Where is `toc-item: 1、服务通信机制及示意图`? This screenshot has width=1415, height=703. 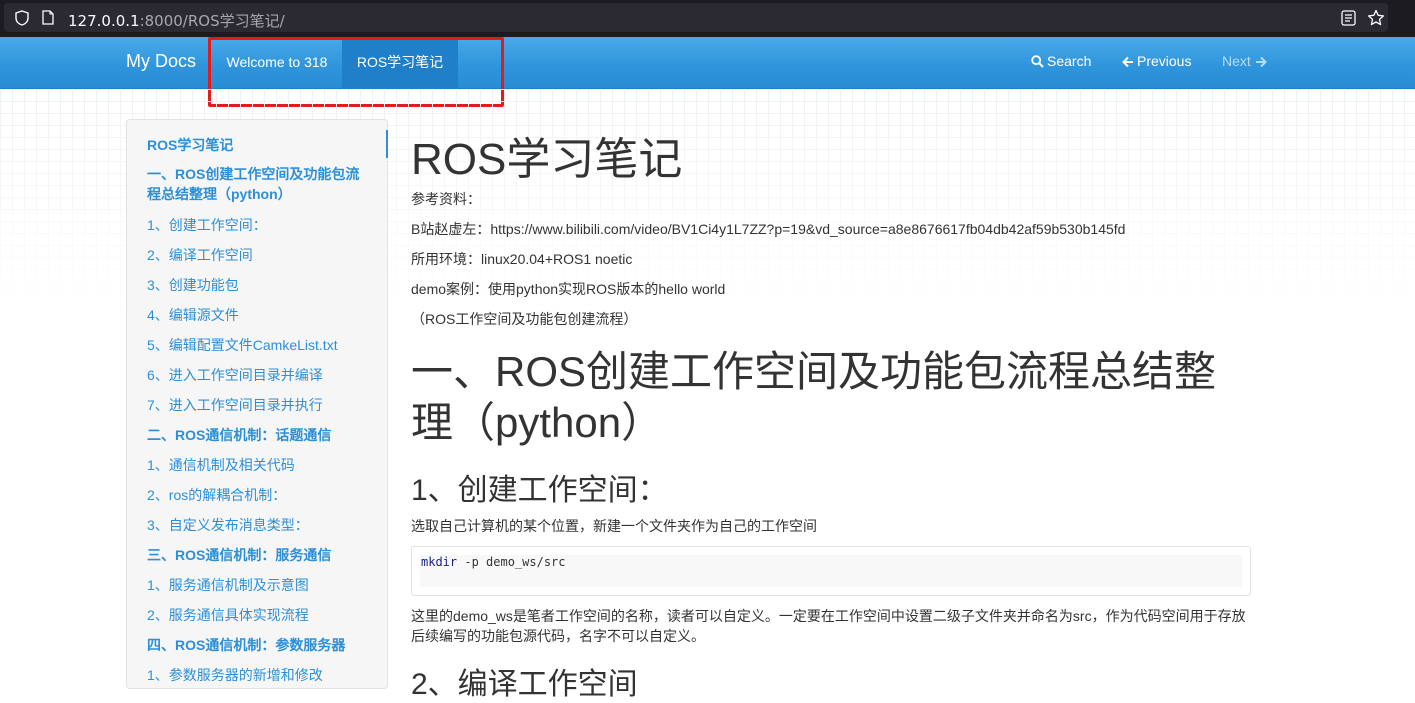
toc-item: 1、服务通信机制及示意图 is located at coordinates (228, 585).